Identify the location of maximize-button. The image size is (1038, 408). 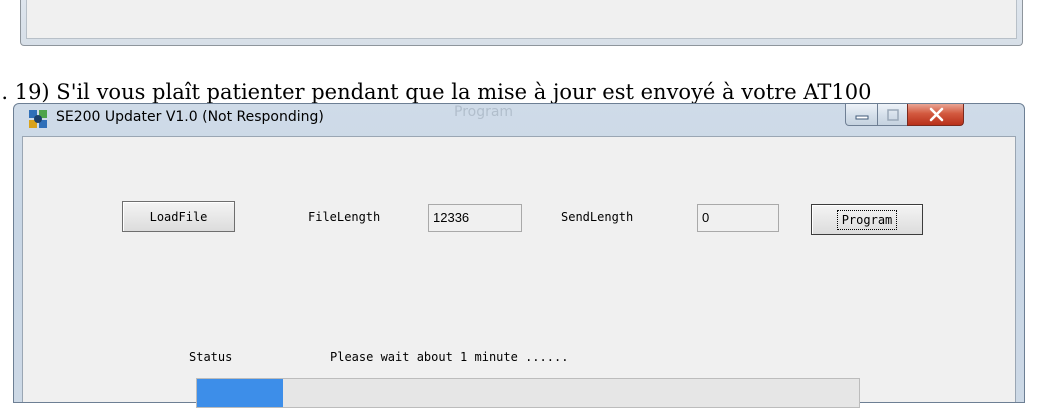
(892, 115).